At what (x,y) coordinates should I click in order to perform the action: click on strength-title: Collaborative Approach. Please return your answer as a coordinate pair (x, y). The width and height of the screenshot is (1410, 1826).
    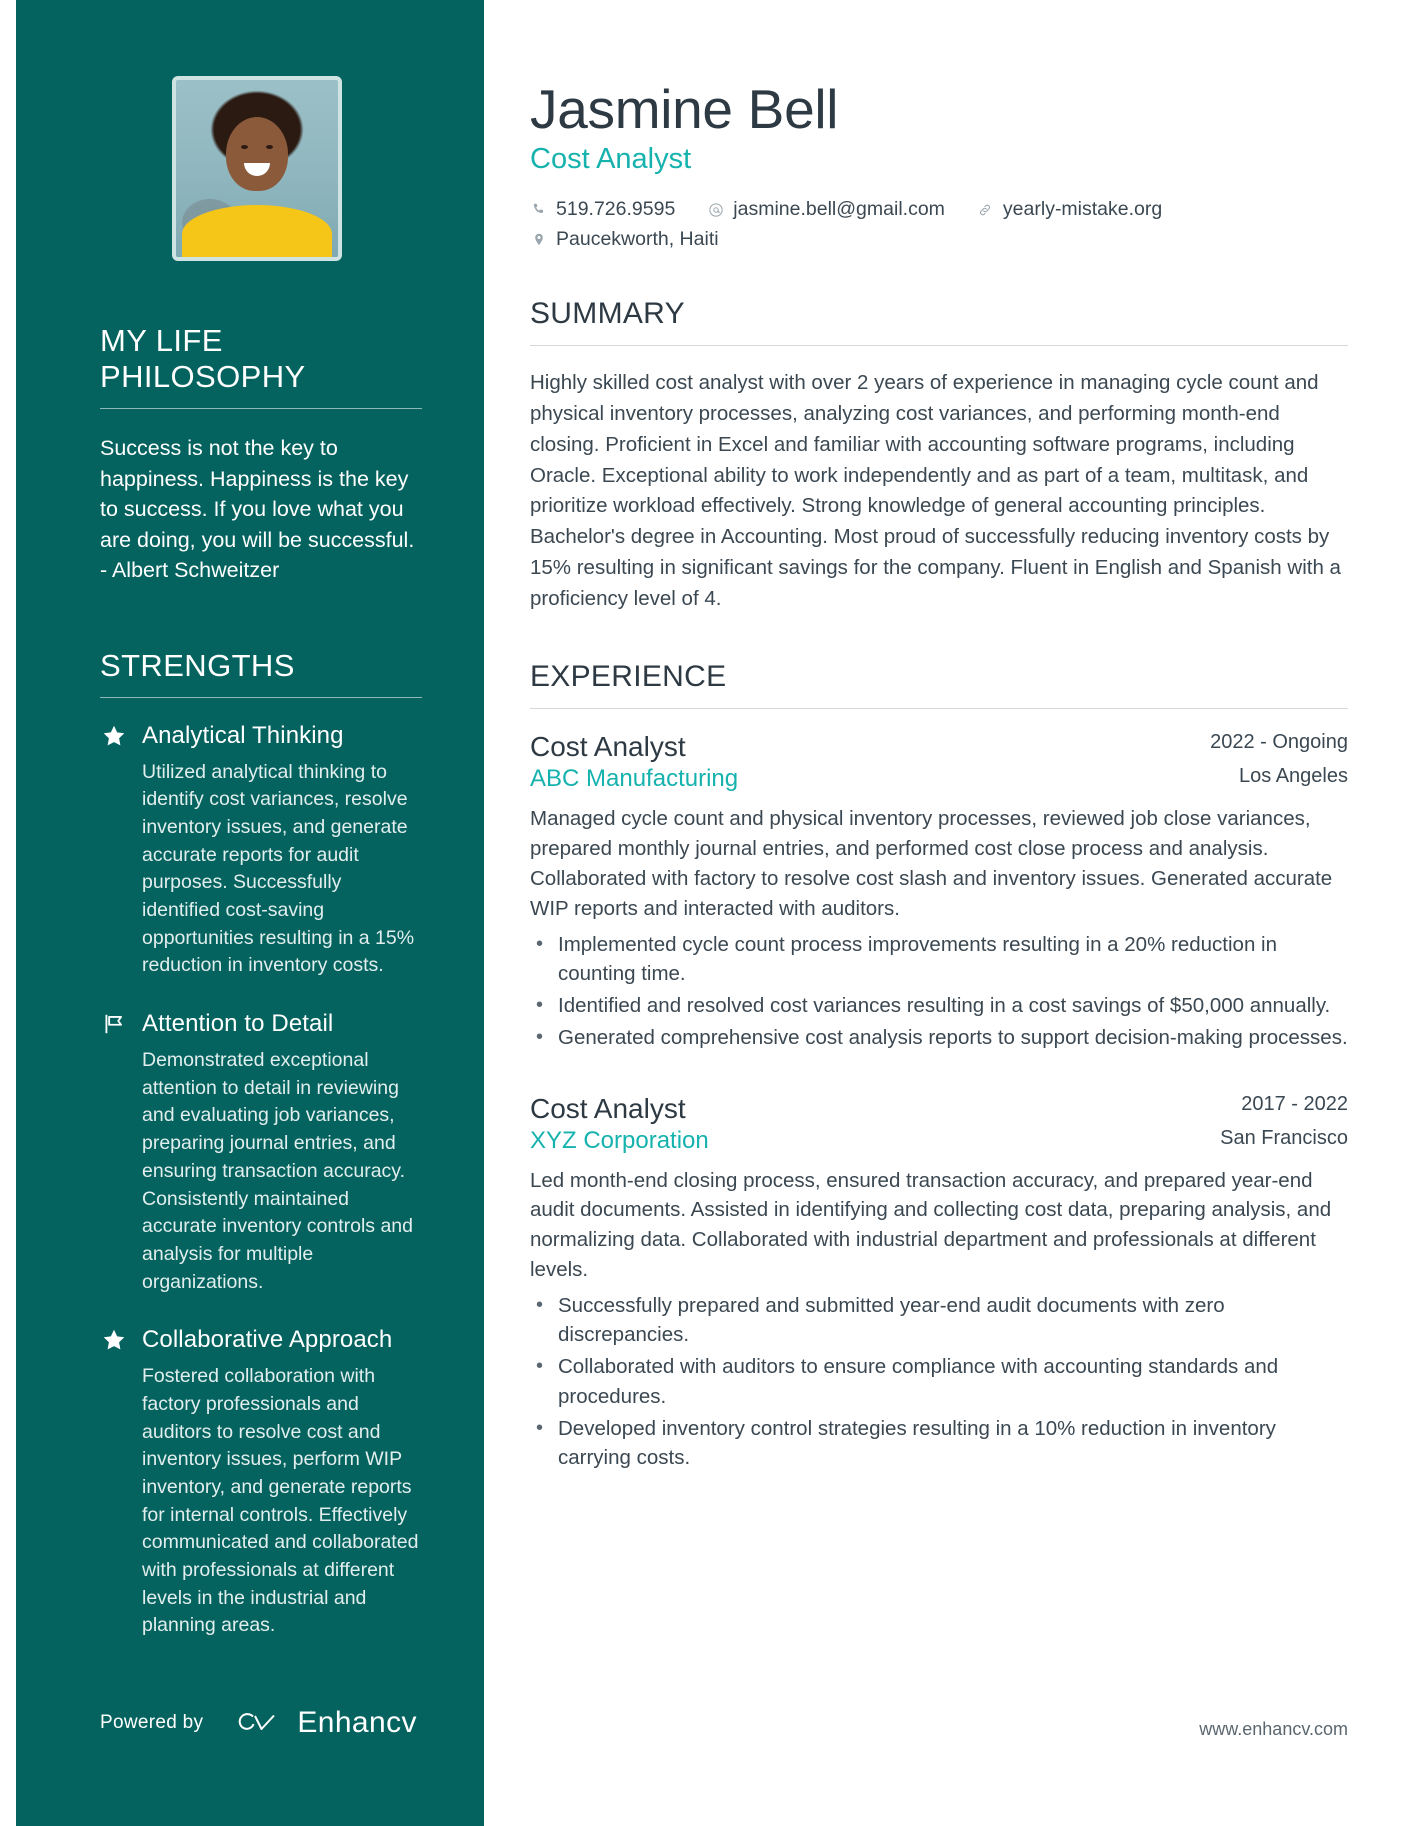
    Looking at the image, I should click on (267, 1340).